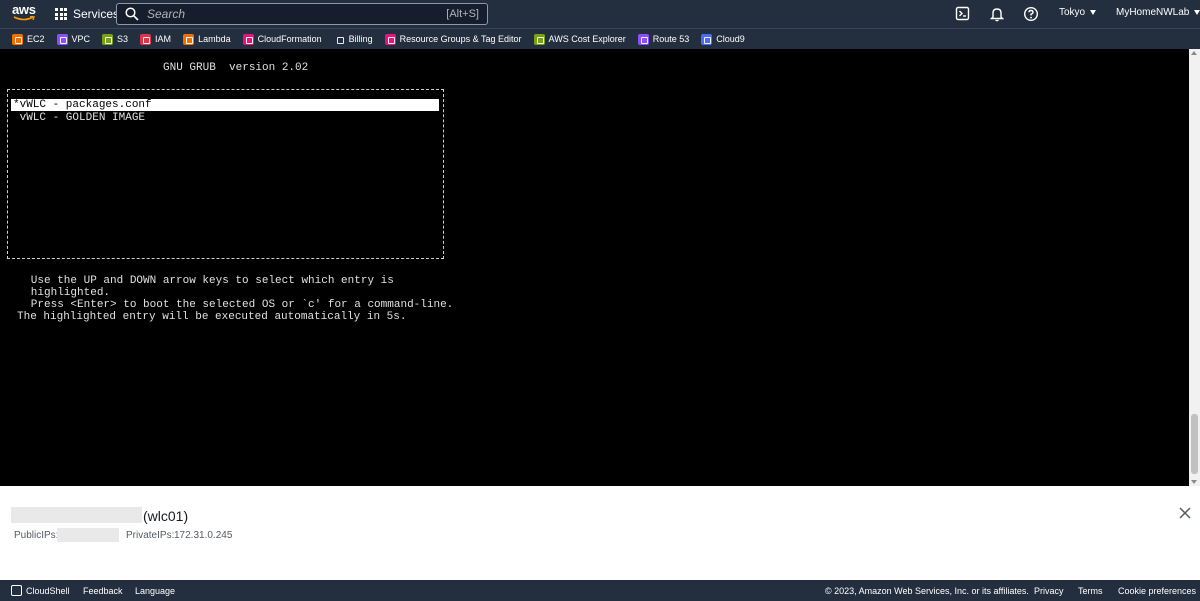 The width and height of the screenshot is (1200, 601). I want to click on services-label: Services, so click(96, 14).